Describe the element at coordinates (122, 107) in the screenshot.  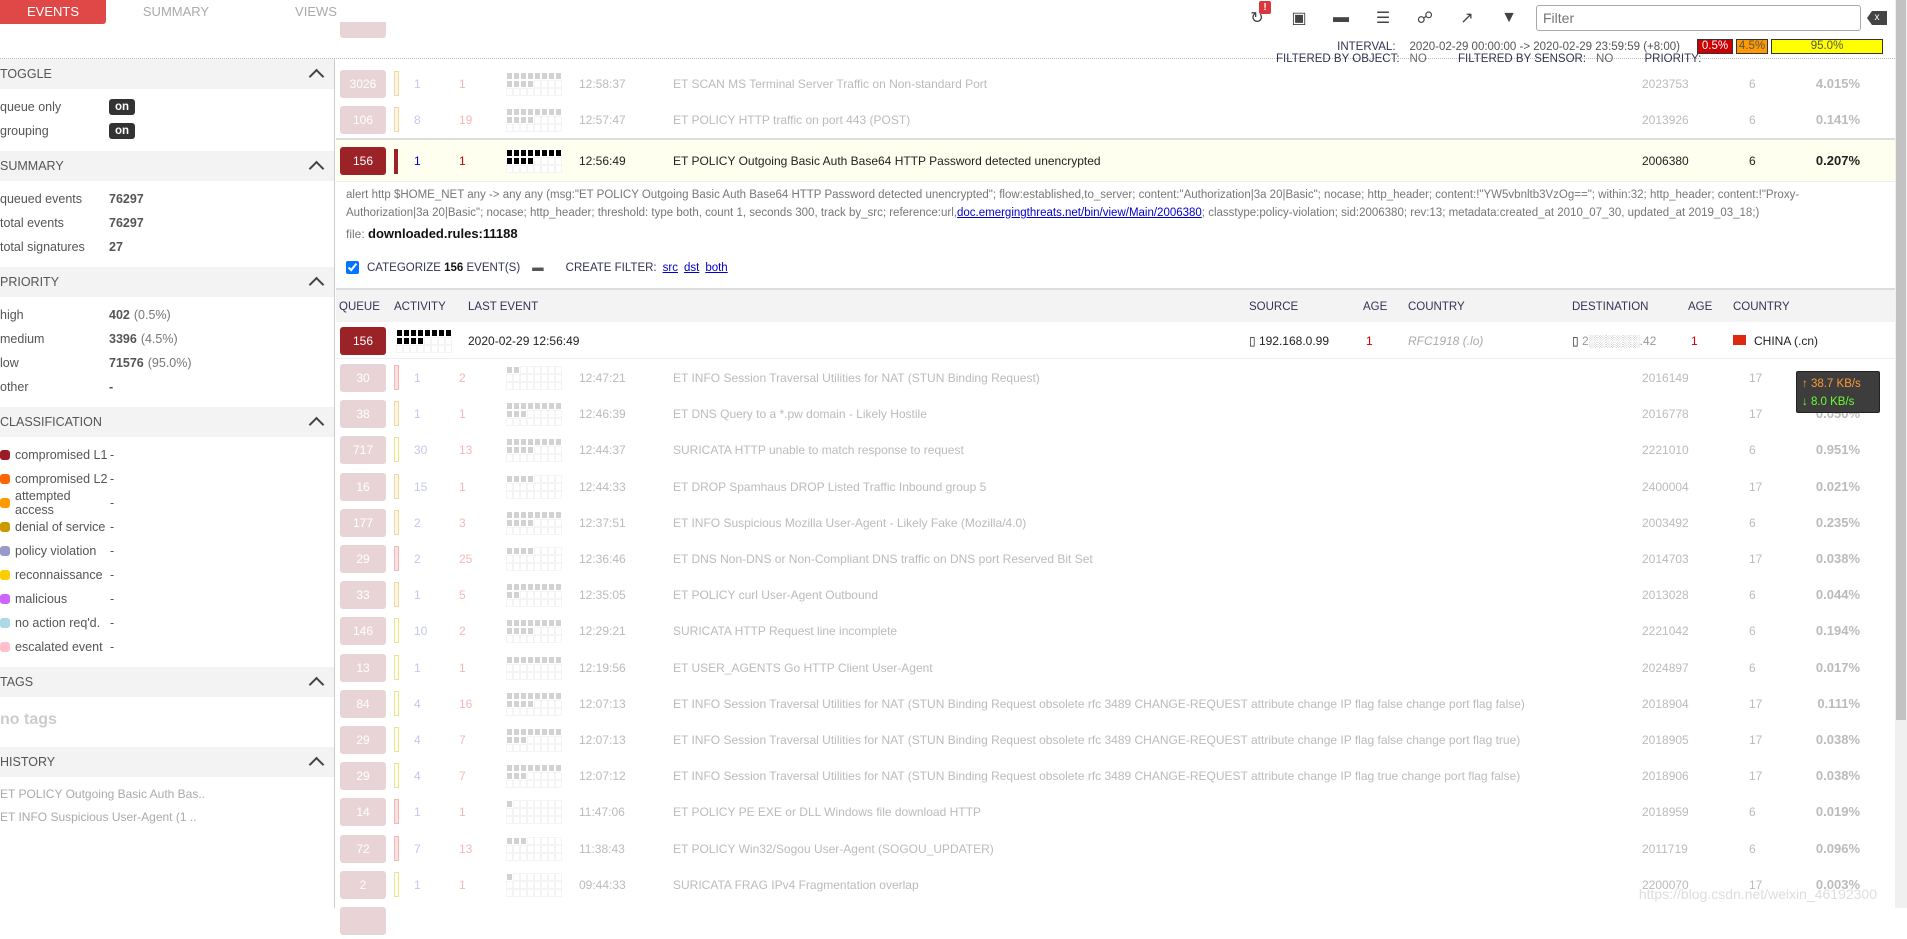
I see `queue-only-toggle: on` at that location.